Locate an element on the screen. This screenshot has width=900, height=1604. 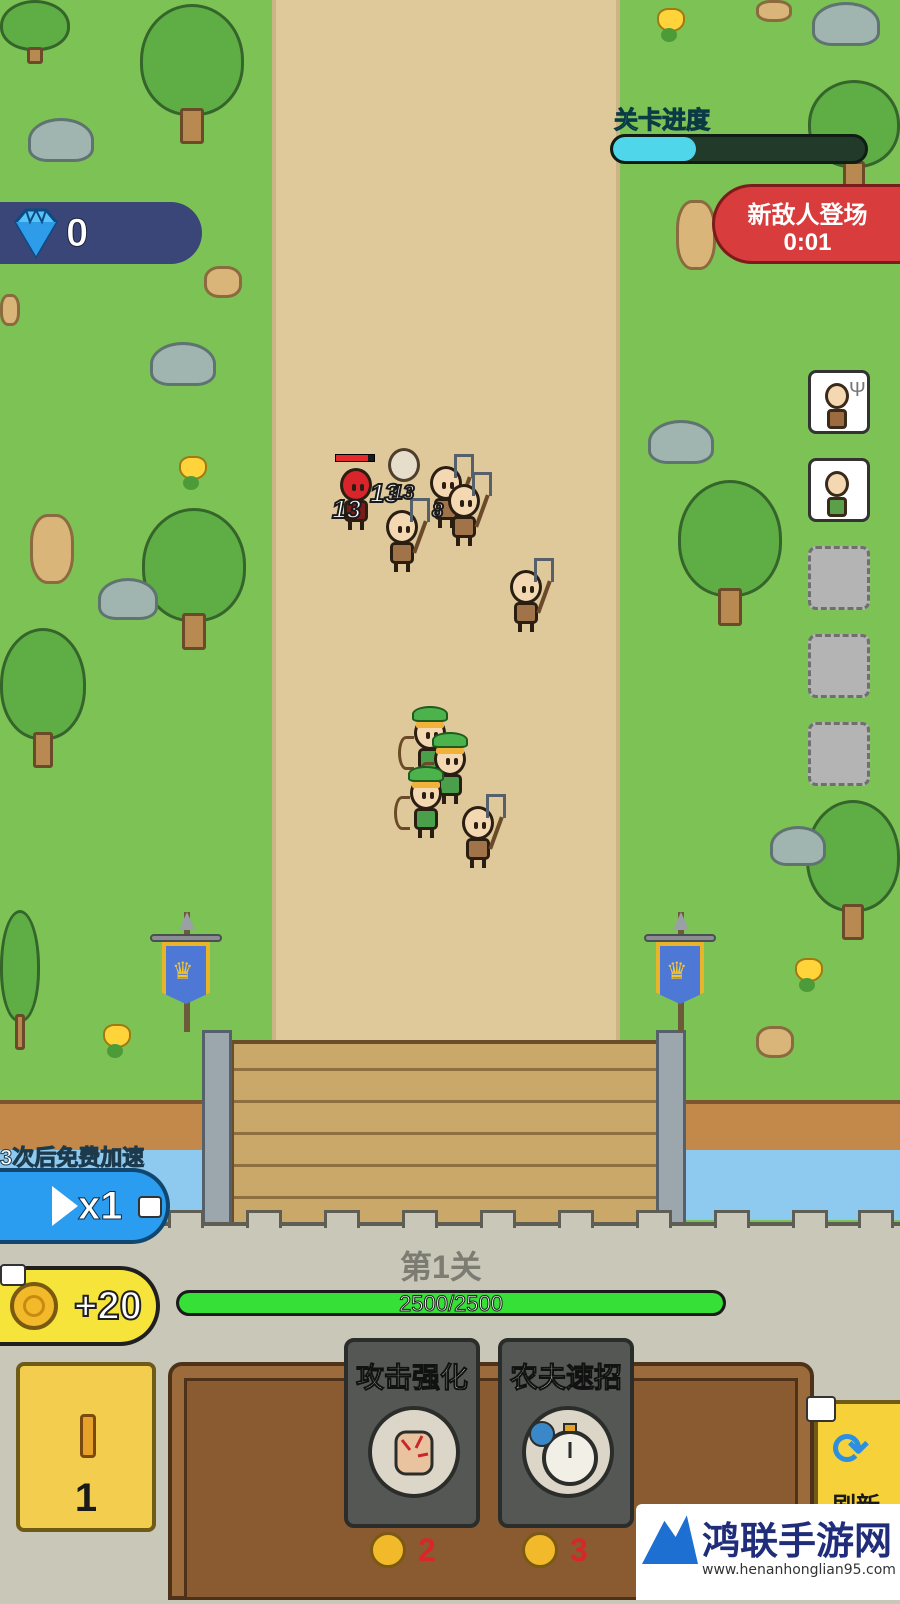
new-enemy-alert: 新敌人登场 0:01 is located at coordinates (806, 224).